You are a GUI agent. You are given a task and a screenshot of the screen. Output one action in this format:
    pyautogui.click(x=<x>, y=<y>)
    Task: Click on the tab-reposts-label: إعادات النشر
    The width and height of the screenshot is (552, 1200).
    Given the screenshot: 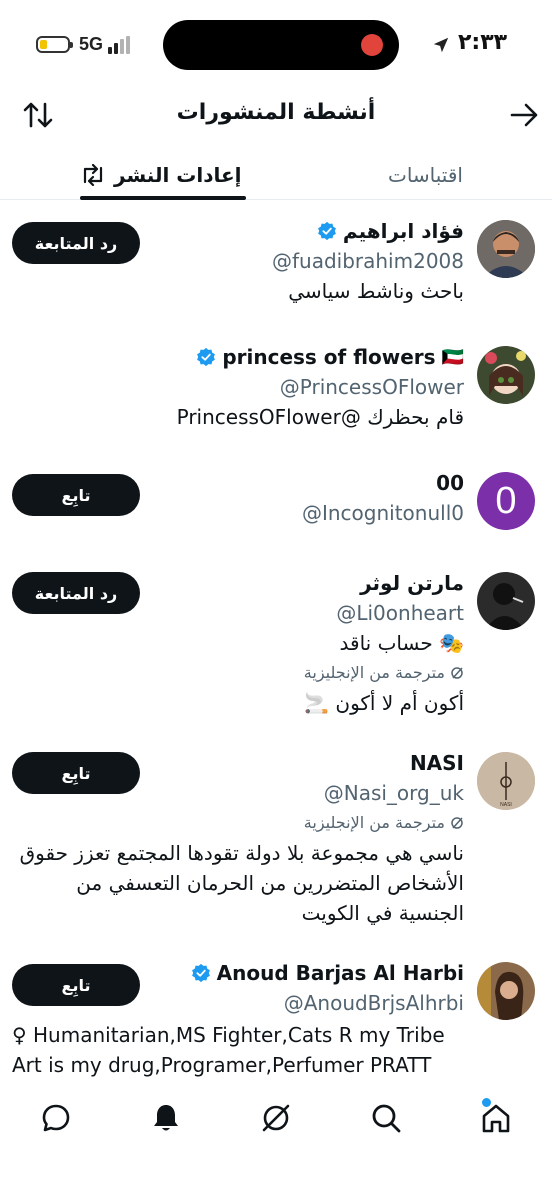 What is the action you would take?
    pyautogui.click(x=178, y=175)
    